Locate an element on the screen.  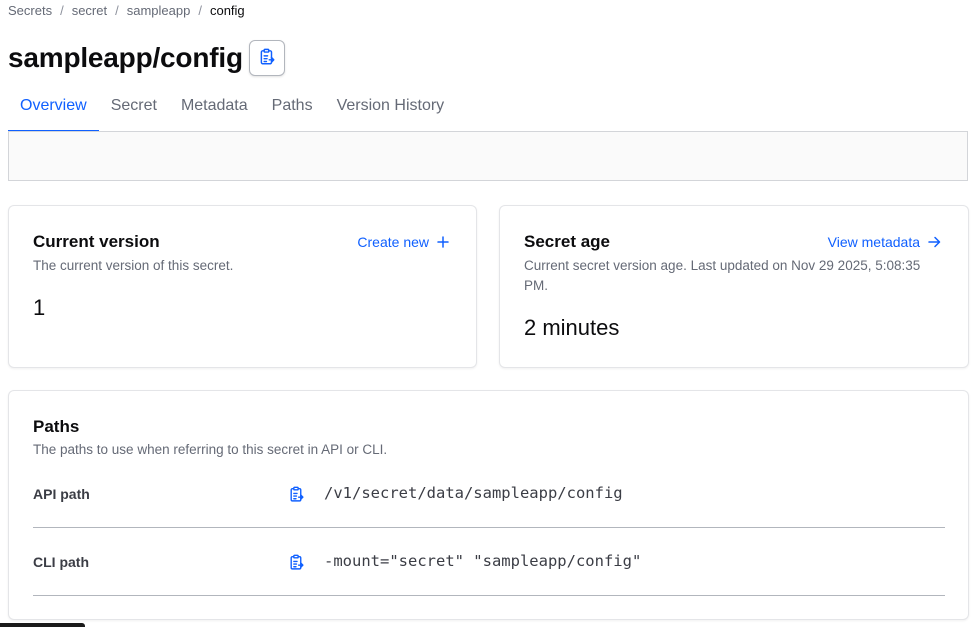
breadcrumb-config: config is located at coordinates (227, 10).